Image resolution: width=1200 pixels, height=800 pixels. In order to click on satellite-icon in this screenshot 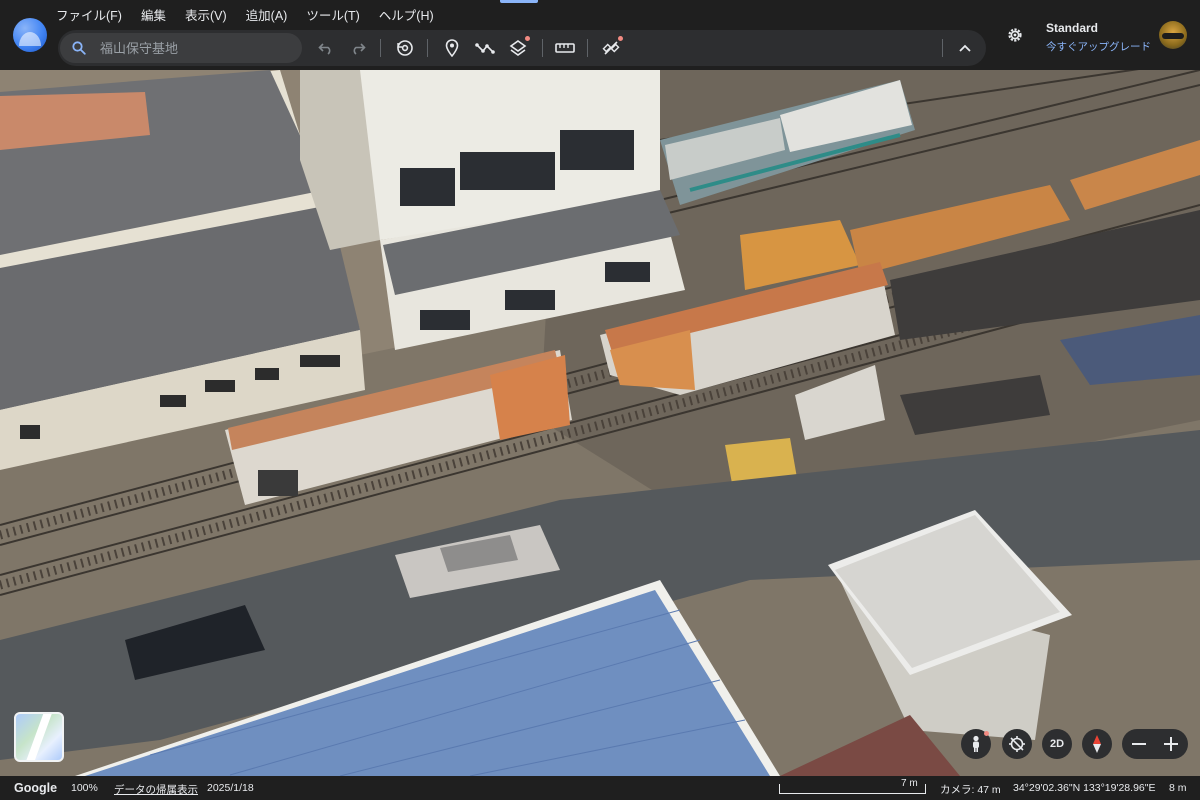, I will do `click(611, 48)`.